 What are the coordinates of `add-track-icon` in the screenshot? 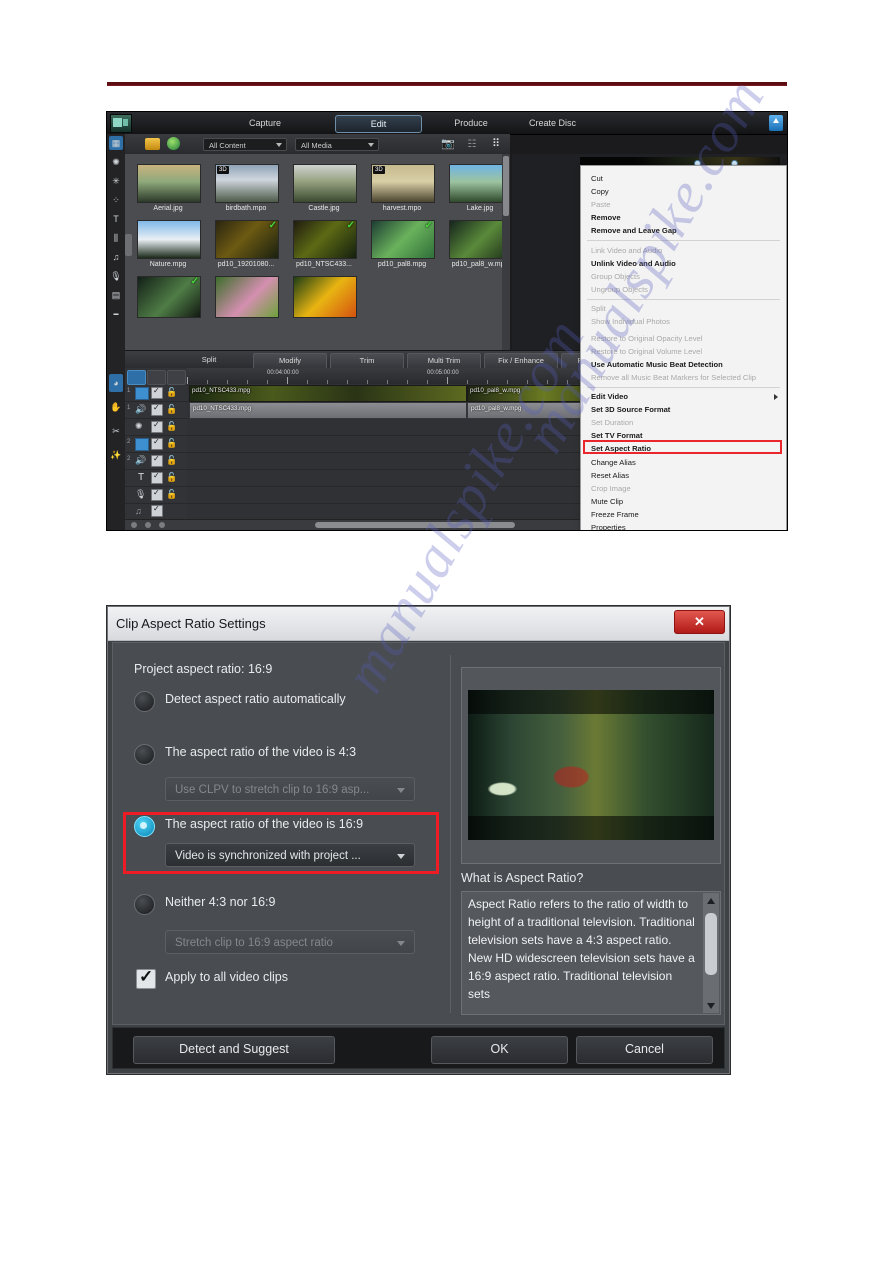 It's located at (176, 377).